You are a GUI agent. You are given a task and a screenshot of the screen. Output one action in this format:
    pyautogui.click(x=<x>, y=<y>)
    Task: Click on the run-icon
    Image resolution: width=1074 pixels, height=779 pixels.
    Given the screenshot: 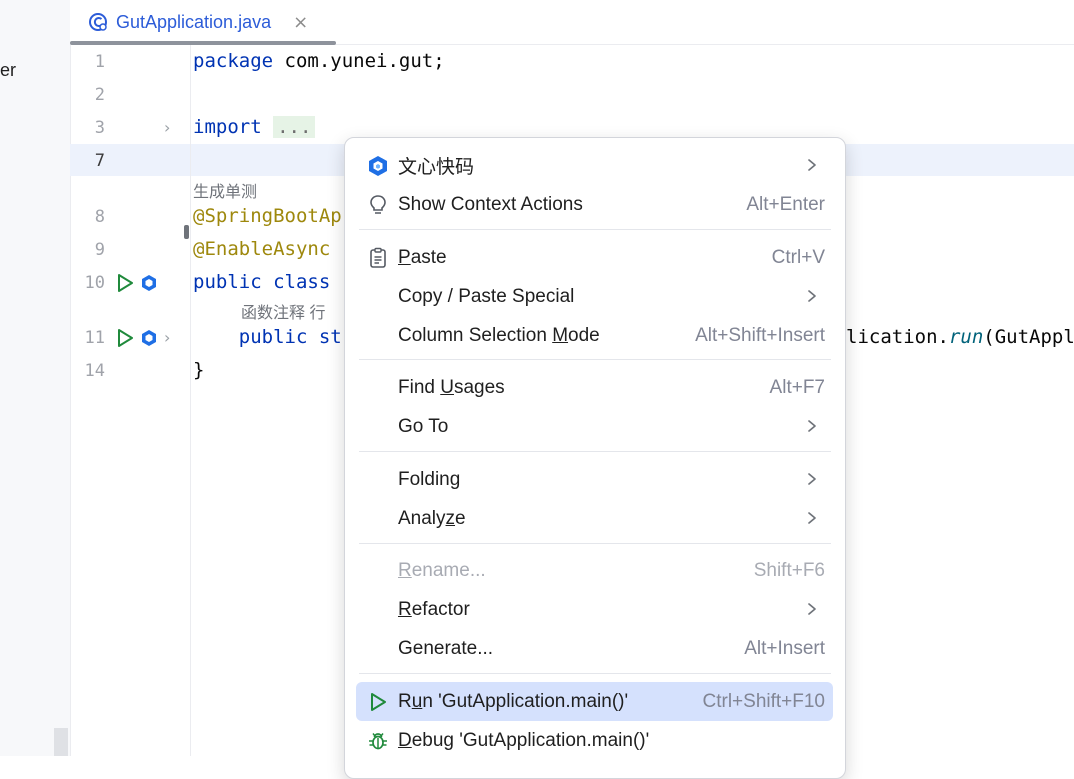 What is the action you would take?
    pyautogui.click(x=378, y=702)
    